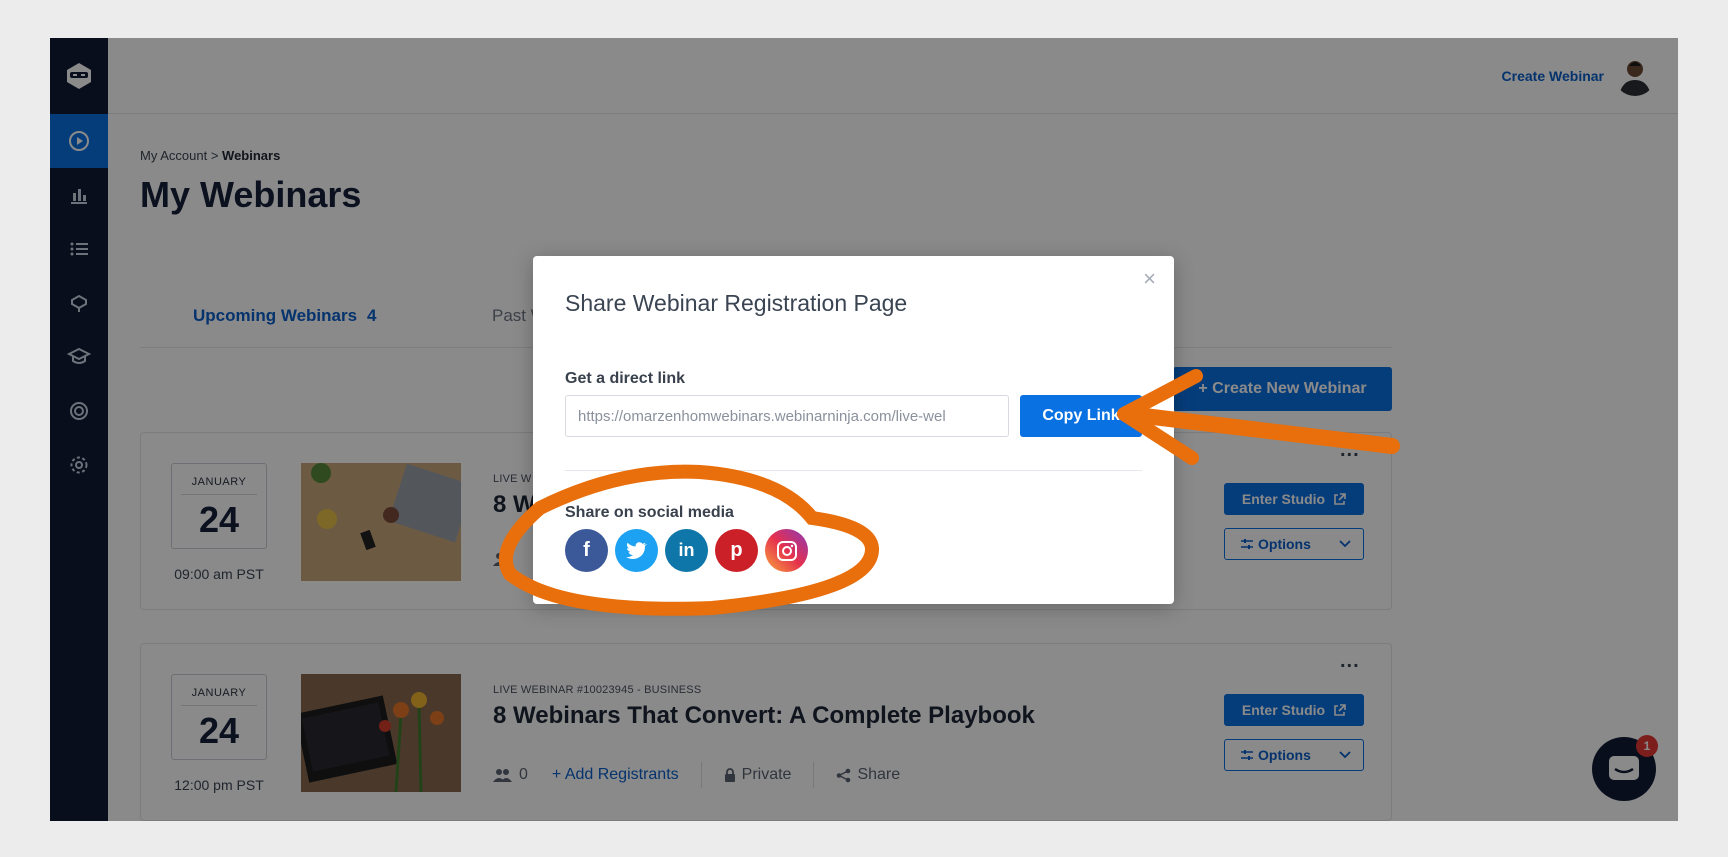  What do you see at coordinates (625, 378) in the screenshot?
I see `direct-link-label: Get a direct link` at bounding box center [625, 378].